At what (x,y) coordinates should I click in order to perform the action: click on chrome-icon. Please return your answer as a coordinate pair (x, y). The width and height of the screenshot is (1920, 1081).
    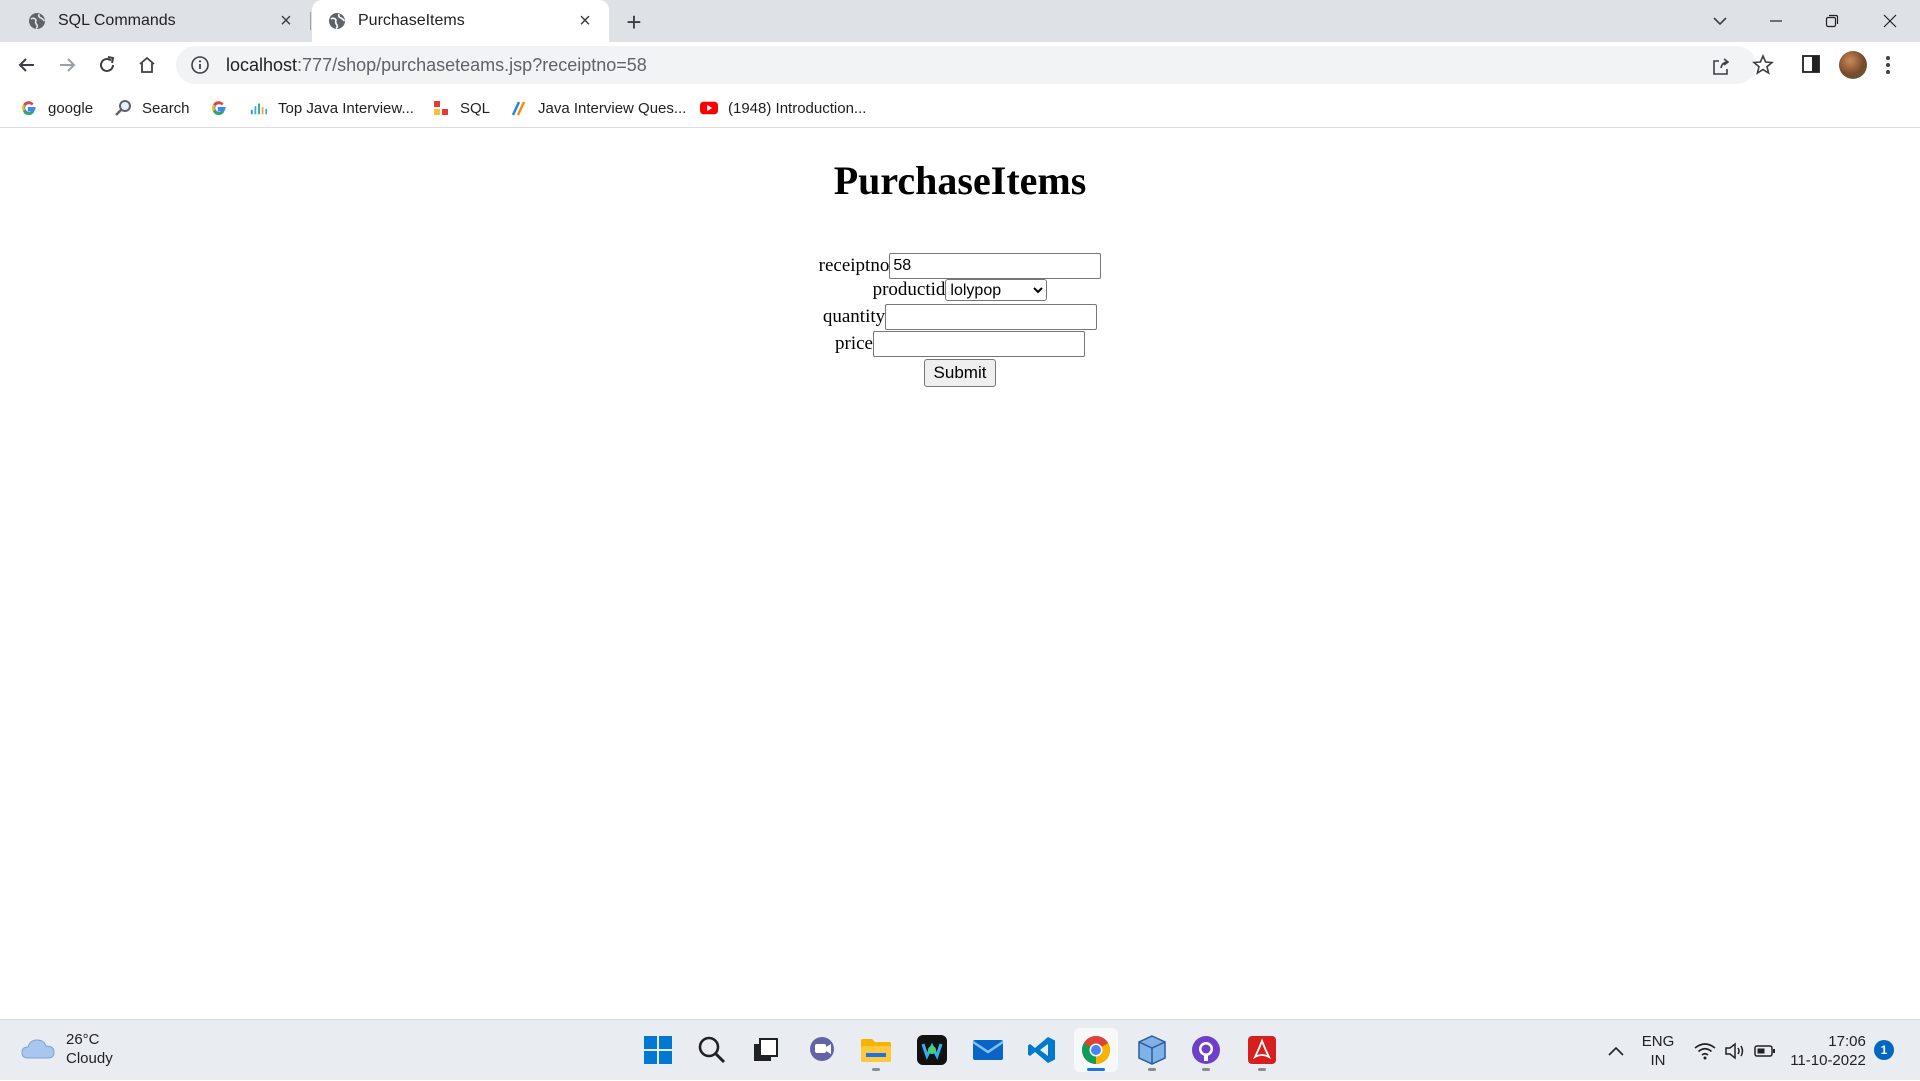
    Looking at the image, I should click on (1096, 1050).